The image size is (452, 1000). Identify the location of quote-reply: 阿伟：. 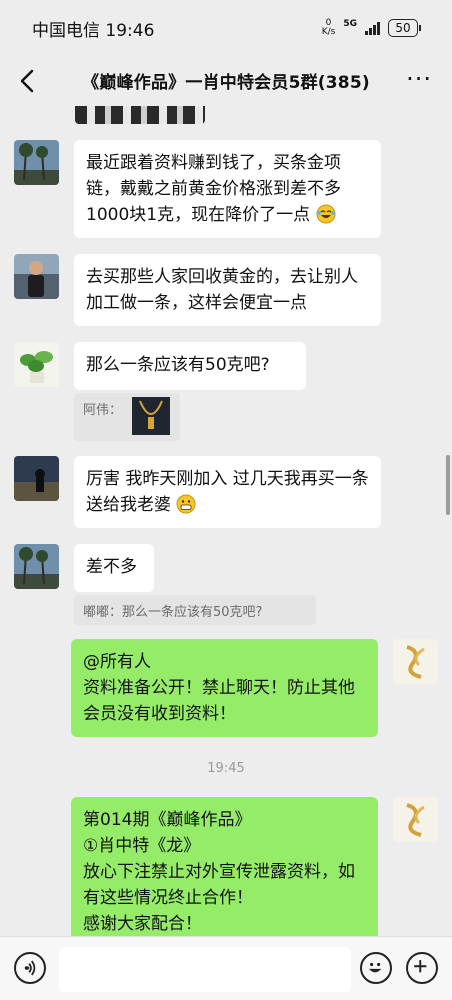
(127, 417).